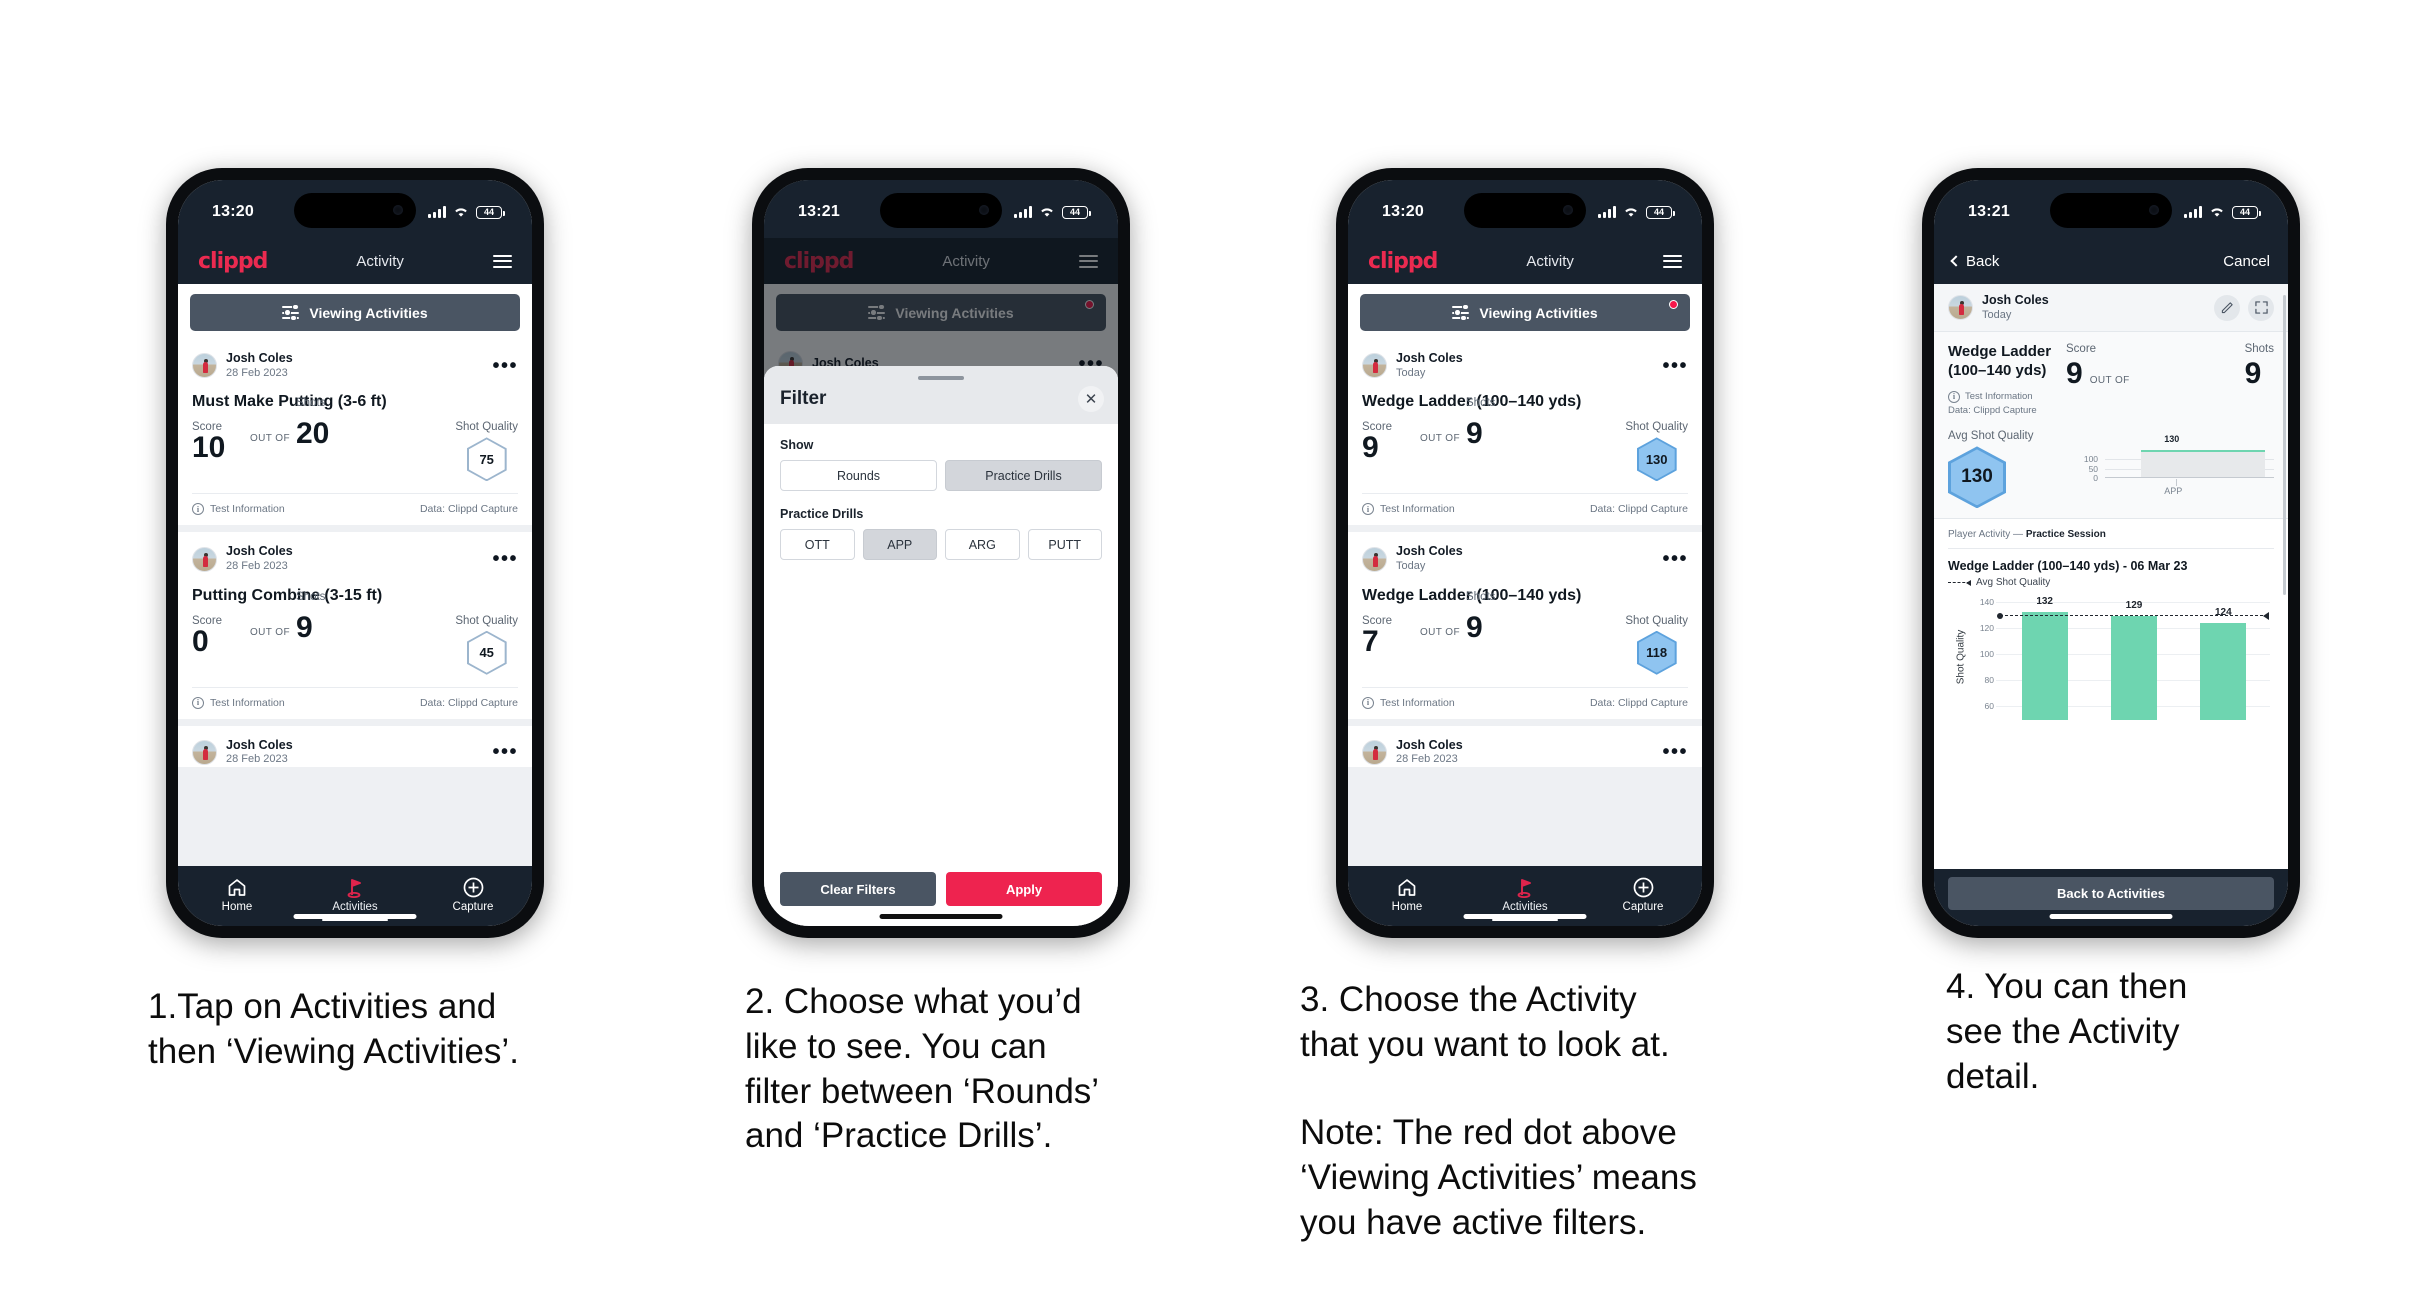 The width and height of the screenshot is (2423, 1303). Describe the element at coordinates (1986, 654) in the screenshot. I see `chart-ytick: 100` at that location.